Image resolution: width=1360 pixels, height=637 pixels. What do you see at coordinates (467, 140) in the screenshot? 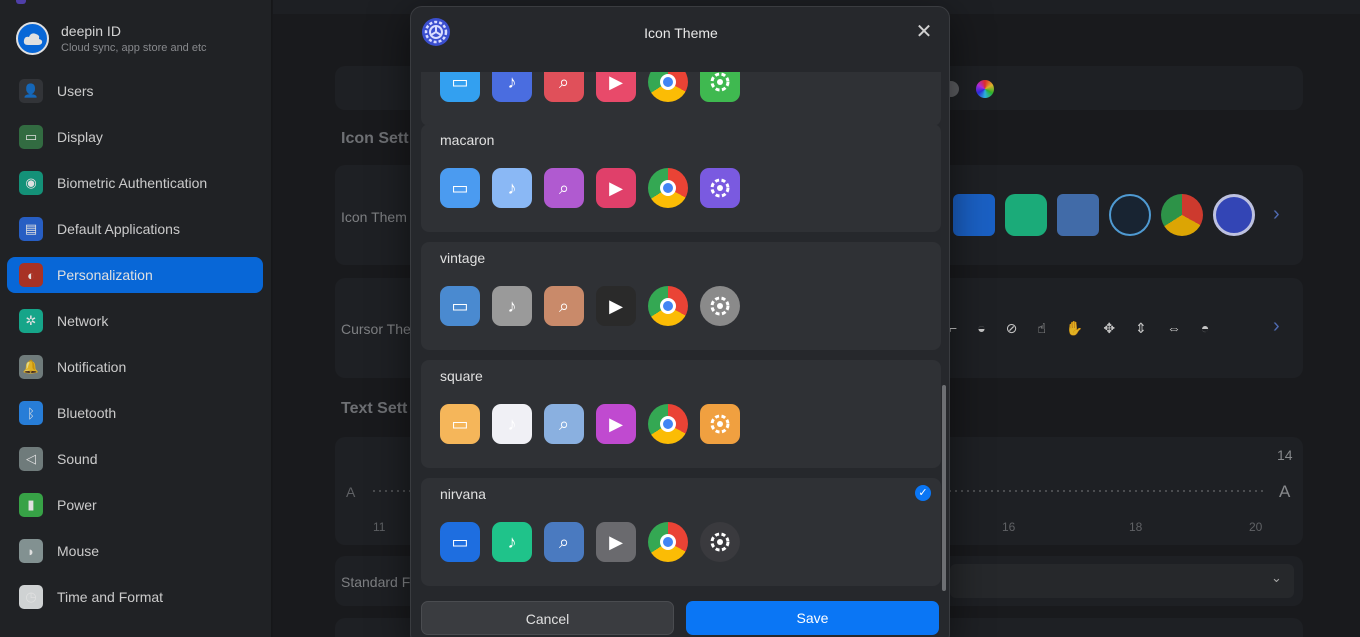
I see `theme-name: macaron` at bounding box center [467, 140].